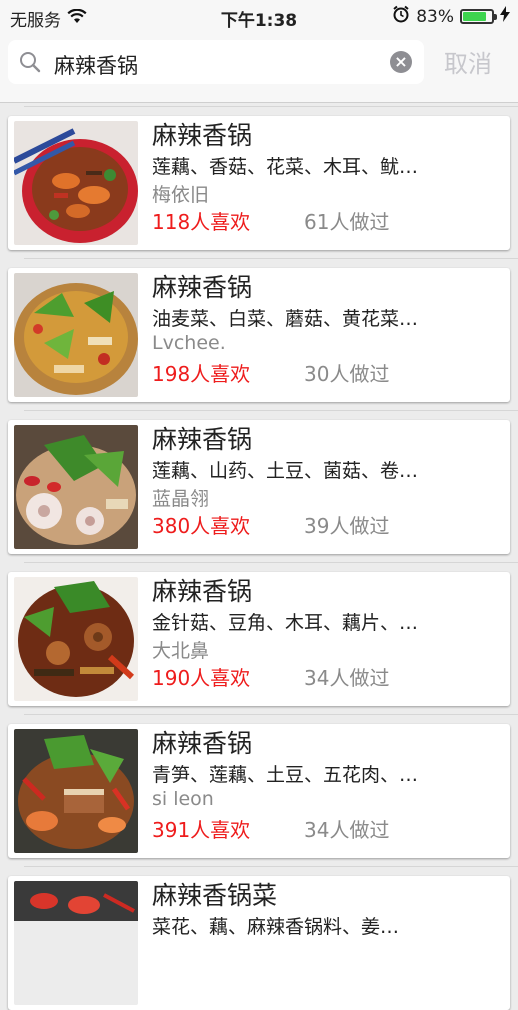 The image size is (518, 1010). I want to click on recipe-author: 大北鼻, so click(181, 651).